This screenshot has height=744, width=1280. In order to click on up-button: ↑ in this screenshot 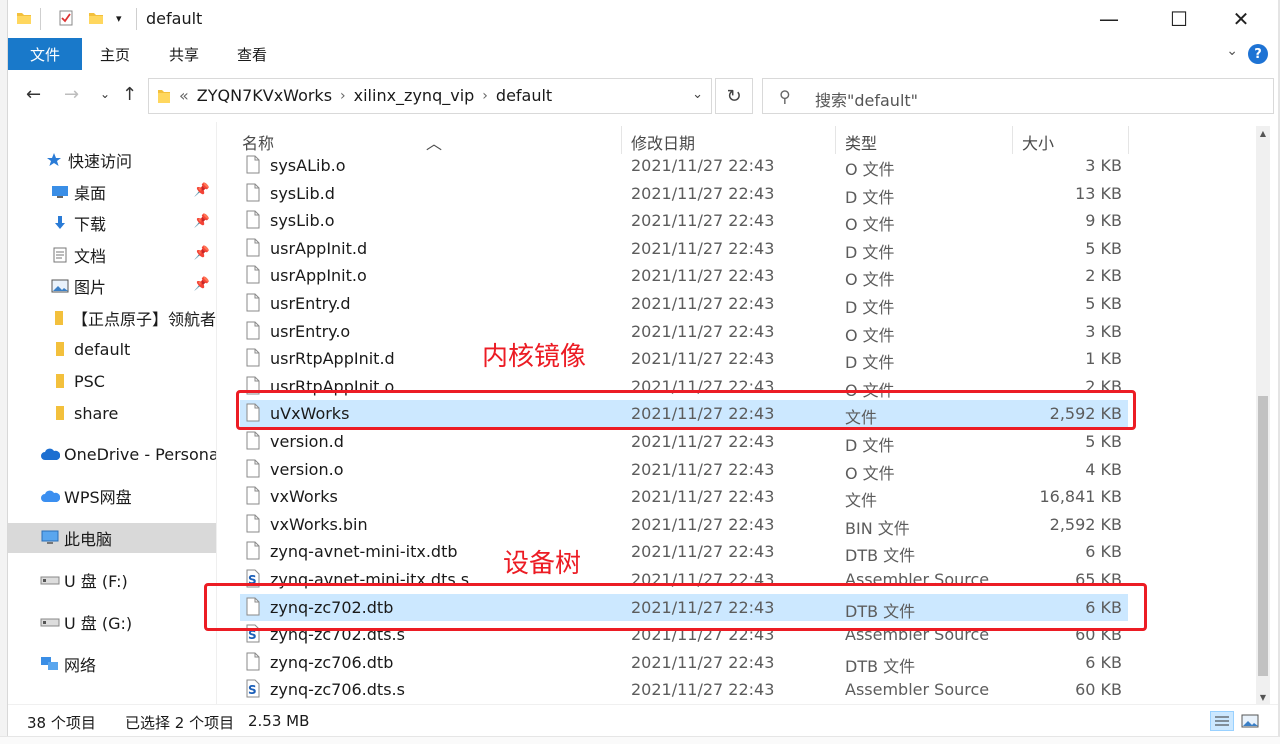, I will do `click(129, 94)`.